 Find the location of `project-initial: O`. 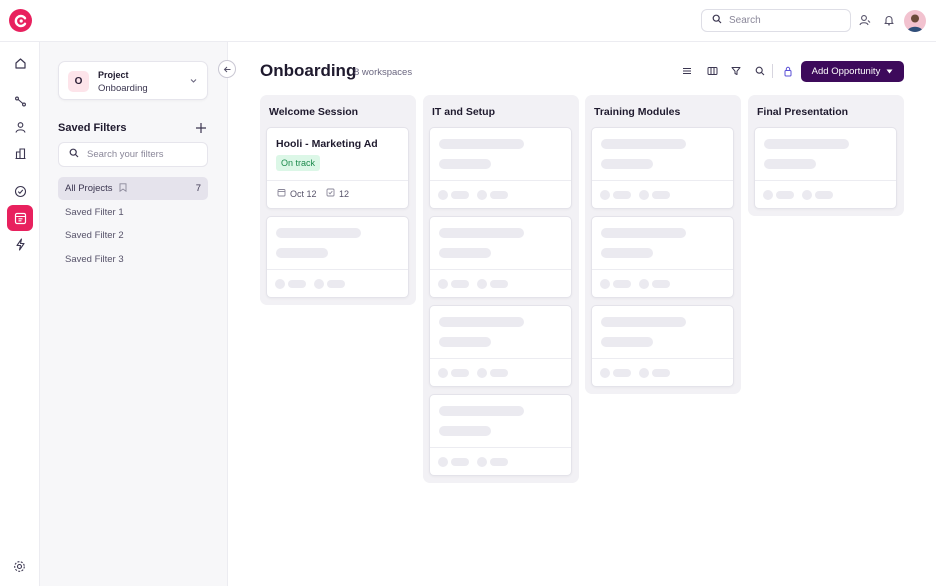

project-initial: O is located at coordinates (78, 81).